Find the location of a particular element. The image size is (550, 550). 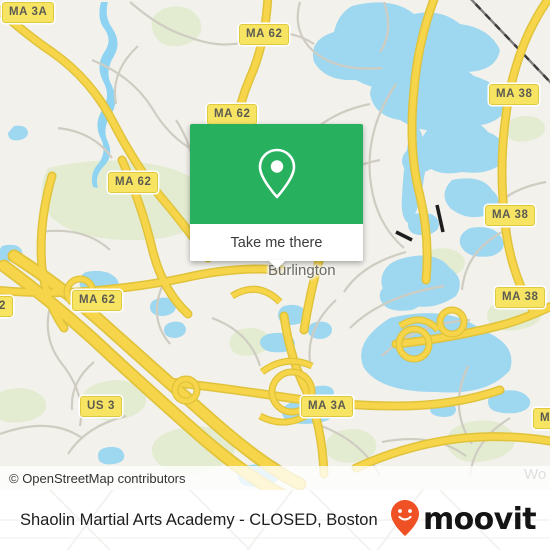

road-shield: MA is located at coordinates (541, 418).